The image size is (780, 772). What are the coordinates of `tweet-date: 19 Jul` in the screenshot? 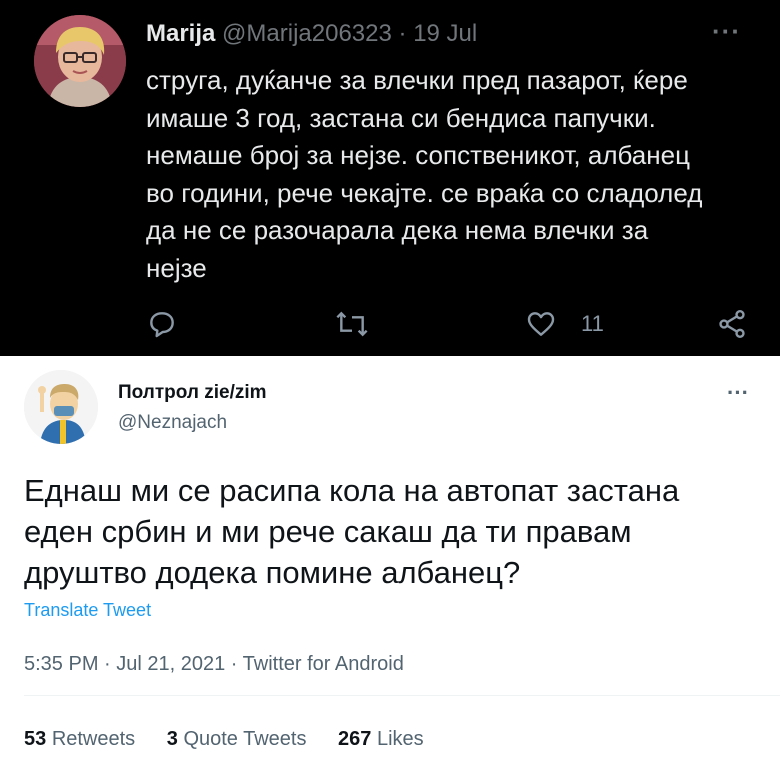 It's located at (445, 33).